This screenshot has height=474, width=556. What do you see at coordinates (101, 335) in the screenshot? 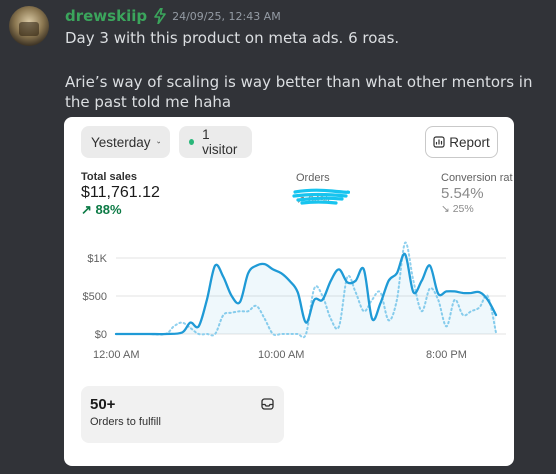
I see `y-tick-label: $0` at bounding box center [101, 335].